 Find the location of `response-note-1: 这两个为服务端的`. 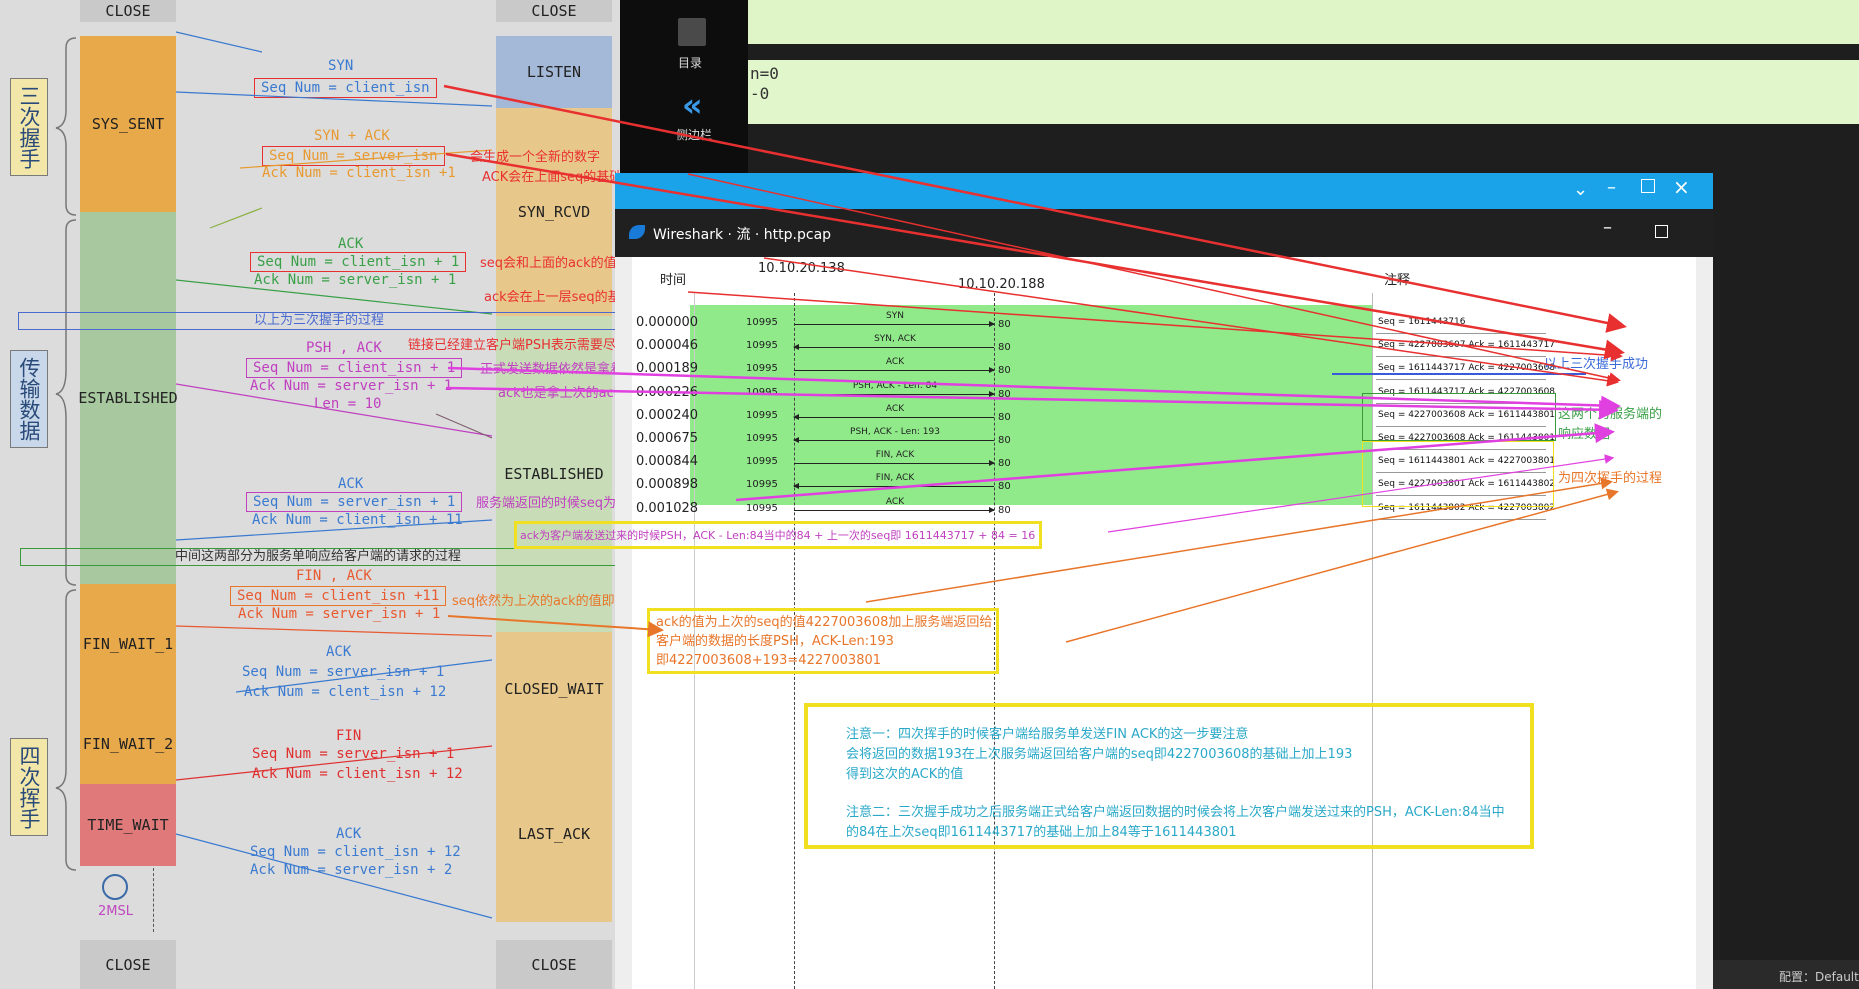

response-note-1: 这两个为服务端的 is located at coordinates (1610, 414).